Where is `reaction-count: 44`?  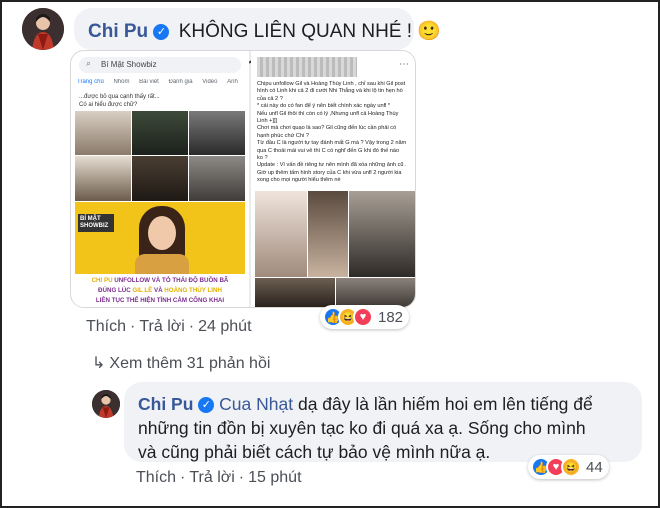 reaction-count: 44 is located at coordinates (594, 467).